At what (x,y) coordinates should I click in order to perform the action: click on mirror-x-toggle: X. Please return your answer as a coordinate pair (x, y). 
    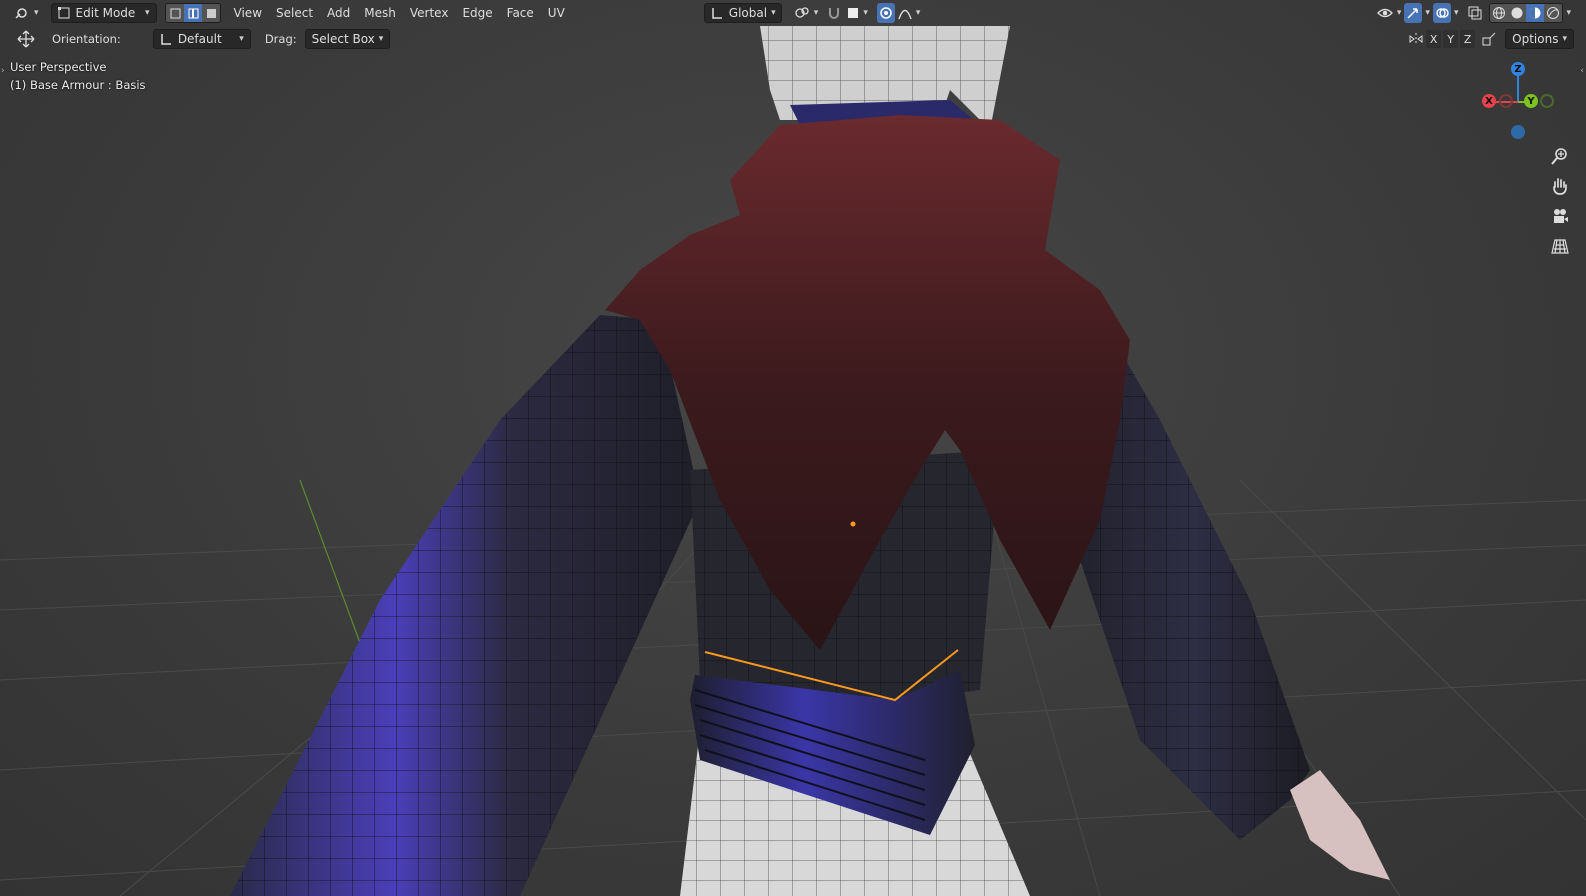
    Looking at the image, I should click on (1434, 39).